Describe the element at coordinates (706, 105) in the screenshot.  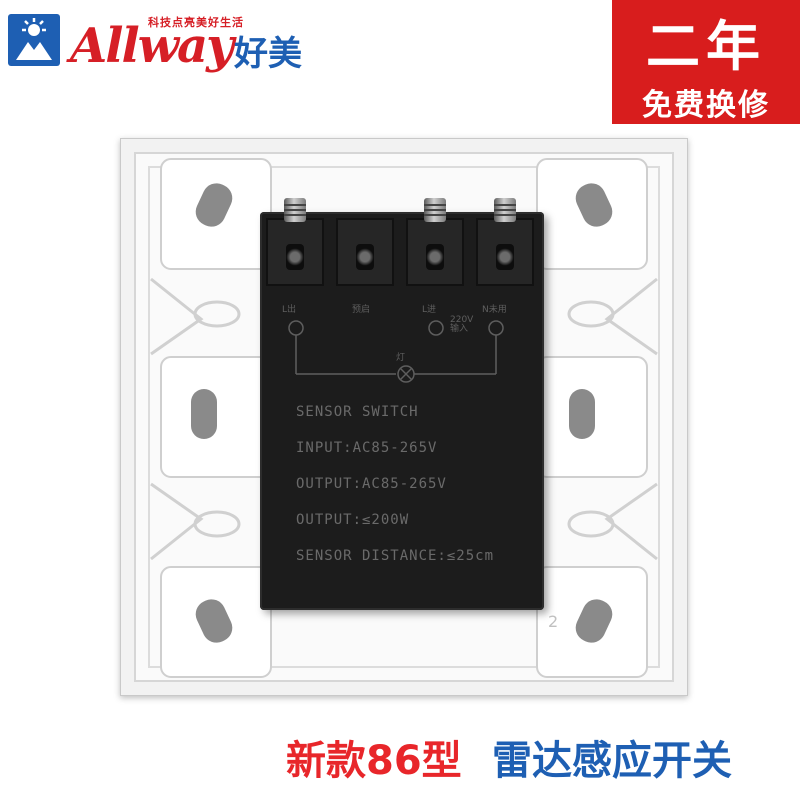
I see `warranty-text: 免费换修` at that location.